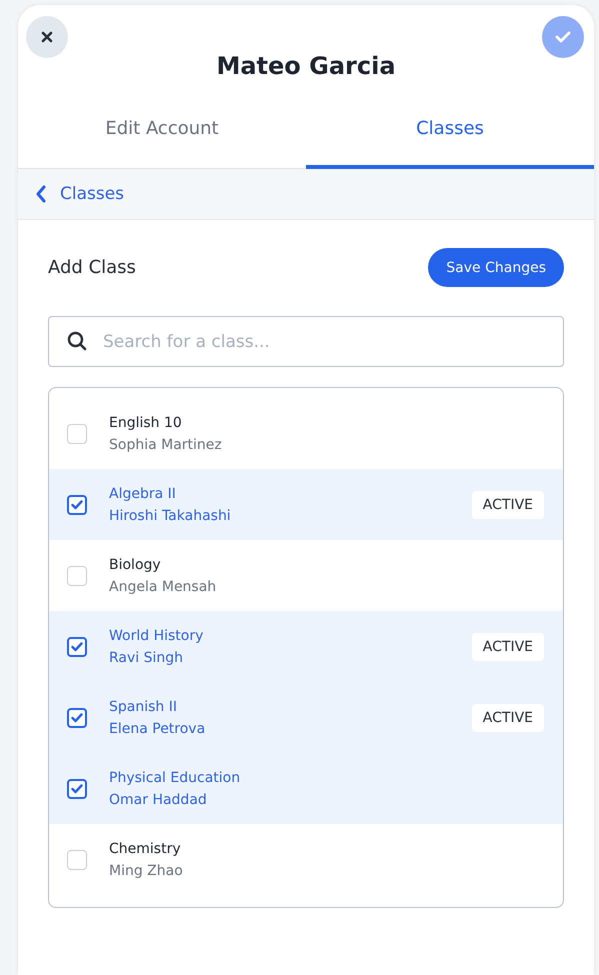  What do you see at coordinates (40, 194) in the screenshot?
I see `back-chevron-icon` at bounding box center [40, 194].